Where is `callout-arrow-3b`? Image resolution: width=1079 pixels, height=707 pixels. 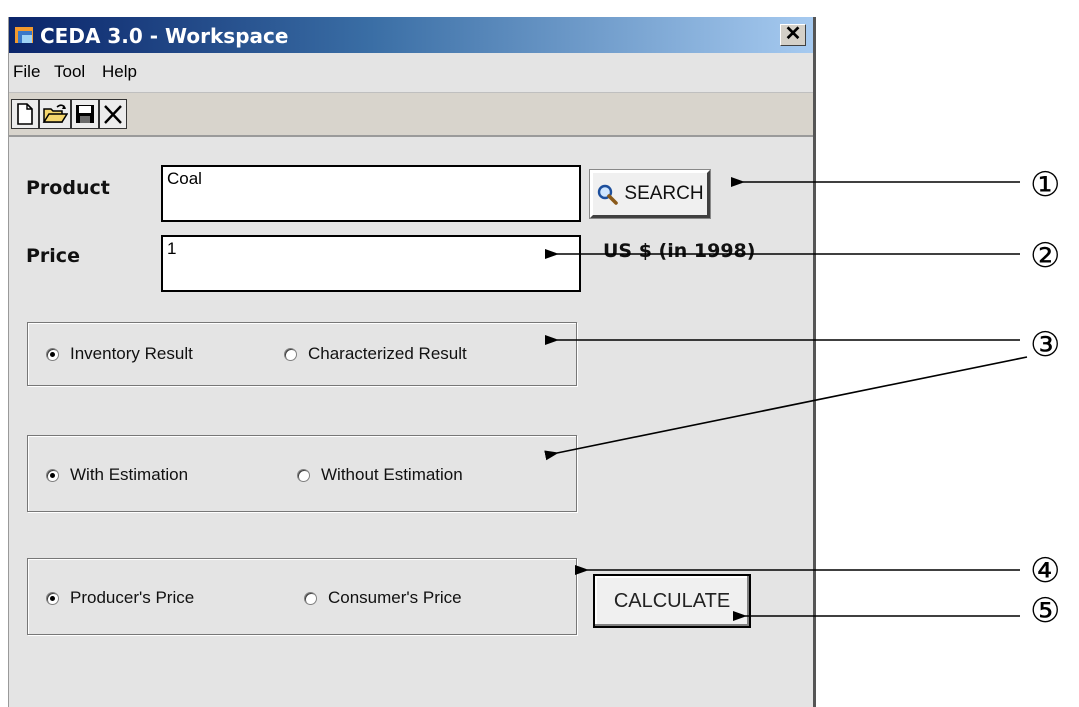
callout-arrow-3b is located at coordinates (786, 408).